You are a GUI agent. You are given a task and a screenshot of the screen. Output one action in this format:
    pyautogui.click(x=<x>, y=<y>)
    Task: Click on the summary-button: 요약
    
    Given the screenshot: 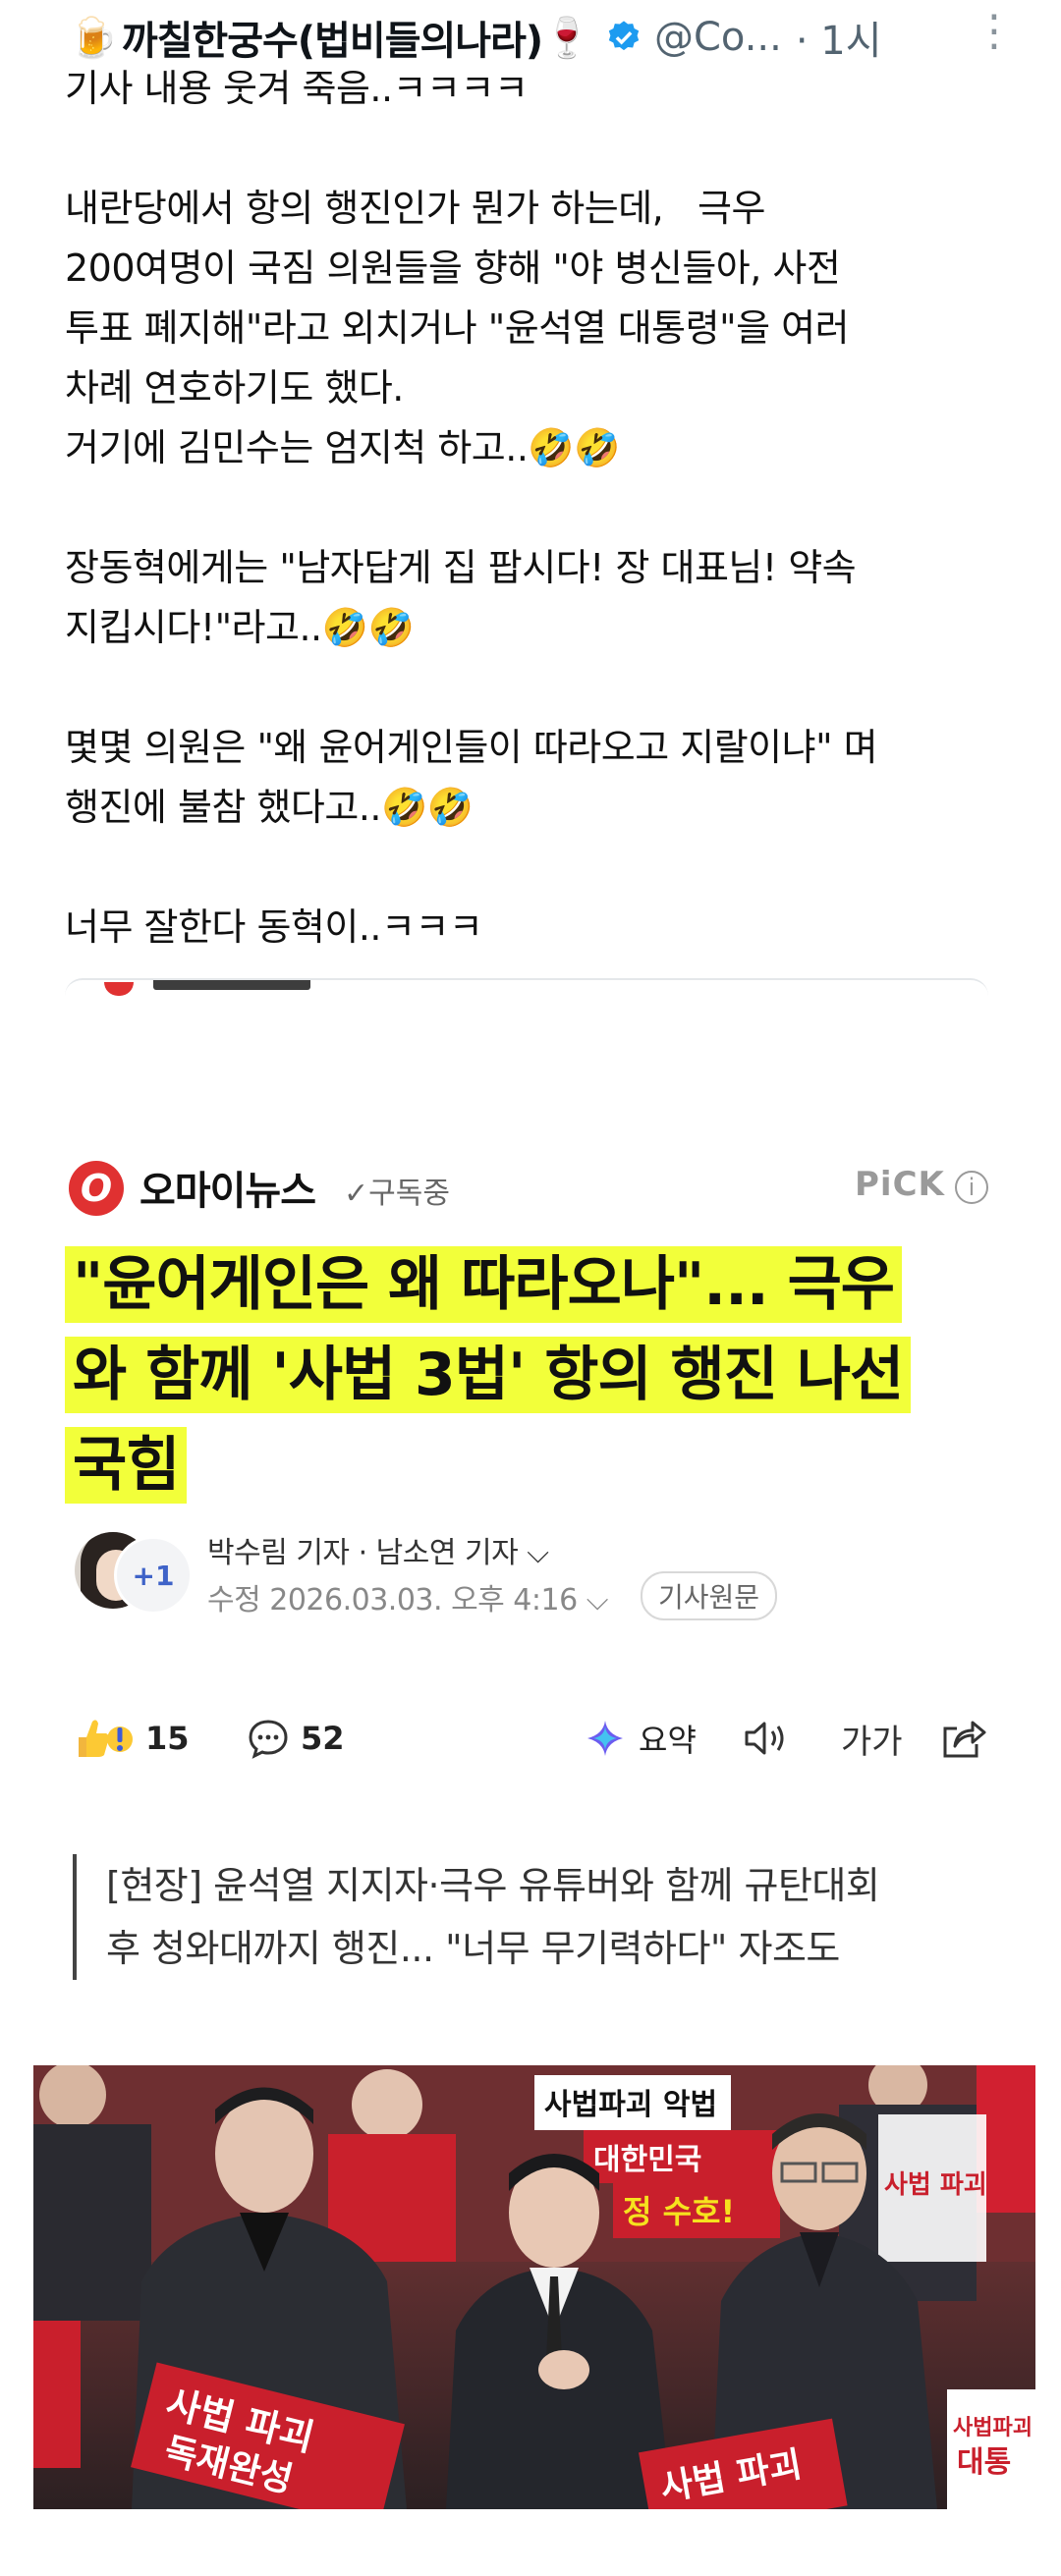 What is the action you would take?
    pyautogui.click(x=640, y=1739)
    